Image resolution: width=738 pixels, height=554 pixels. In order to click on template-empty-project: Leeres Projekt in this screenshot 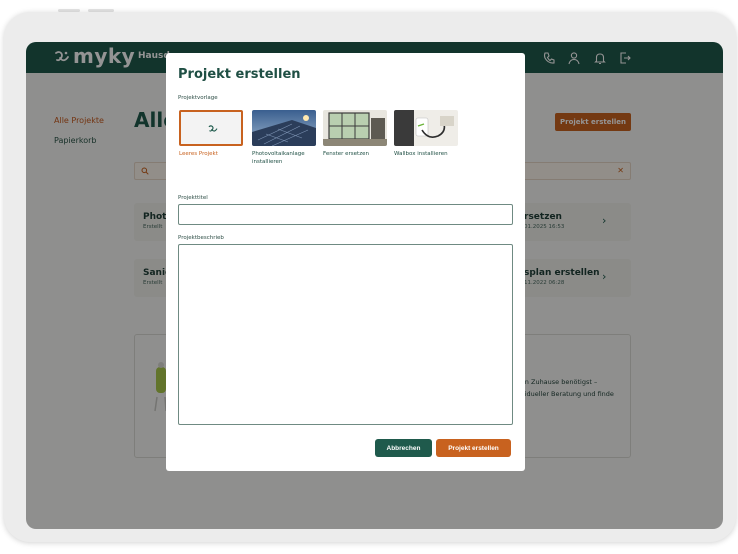, I will do `click(212, 134)`.